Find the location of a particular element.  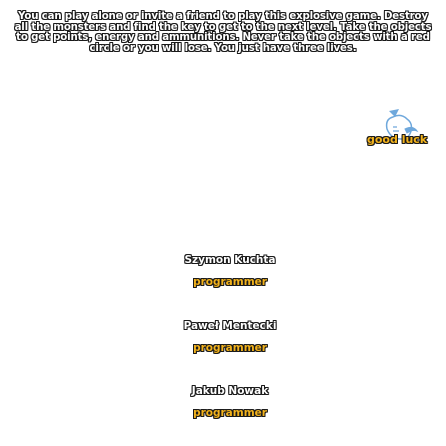

credit-entry: Jakub Nowak programmer is located at coordinates (230, 402).